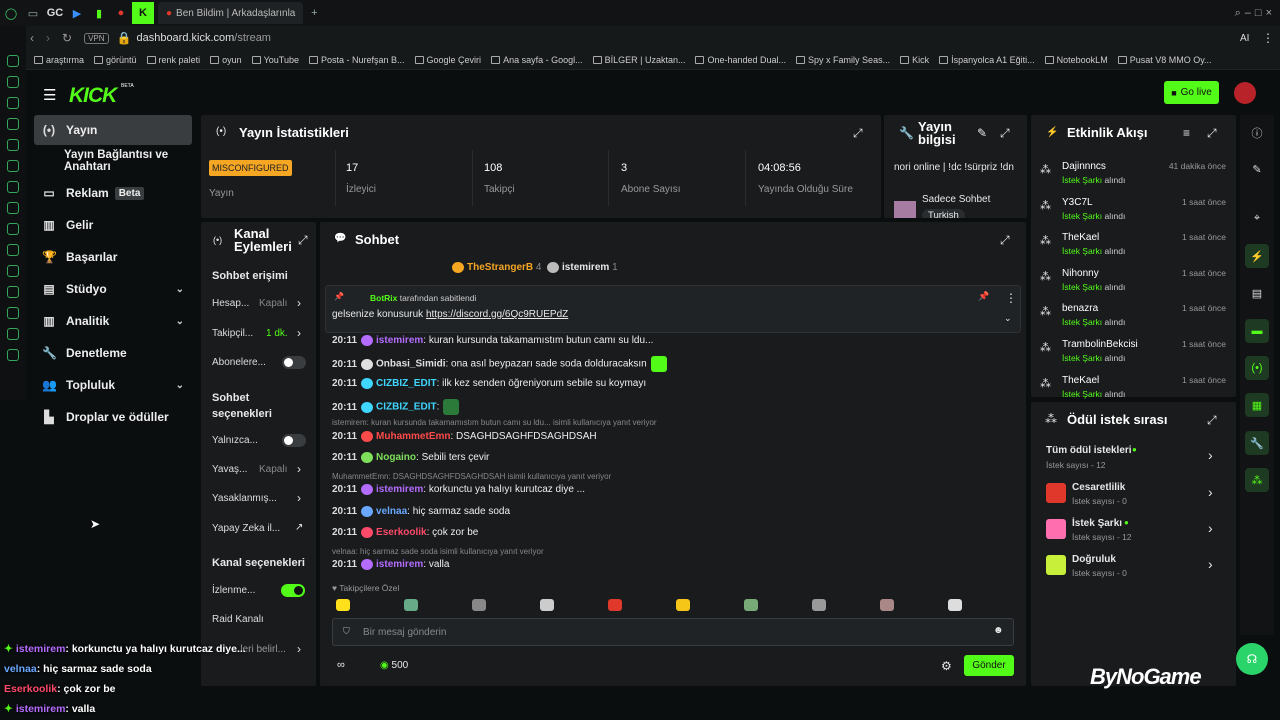  I want to click on tab-icon: ▭, so click(33, 13).